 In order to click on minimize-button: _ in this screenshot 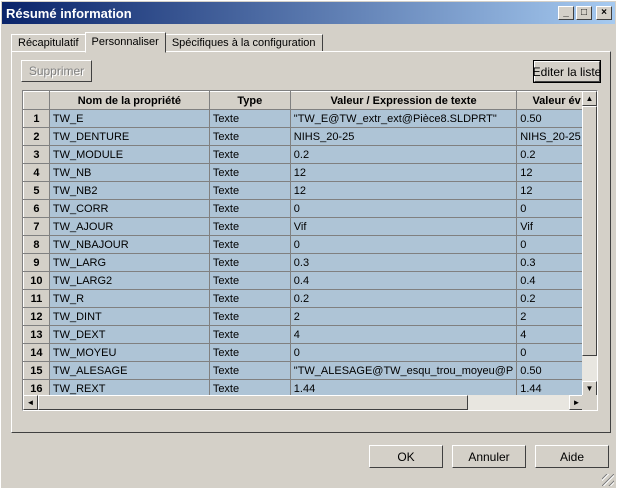, I will do `click(566, 13)`.